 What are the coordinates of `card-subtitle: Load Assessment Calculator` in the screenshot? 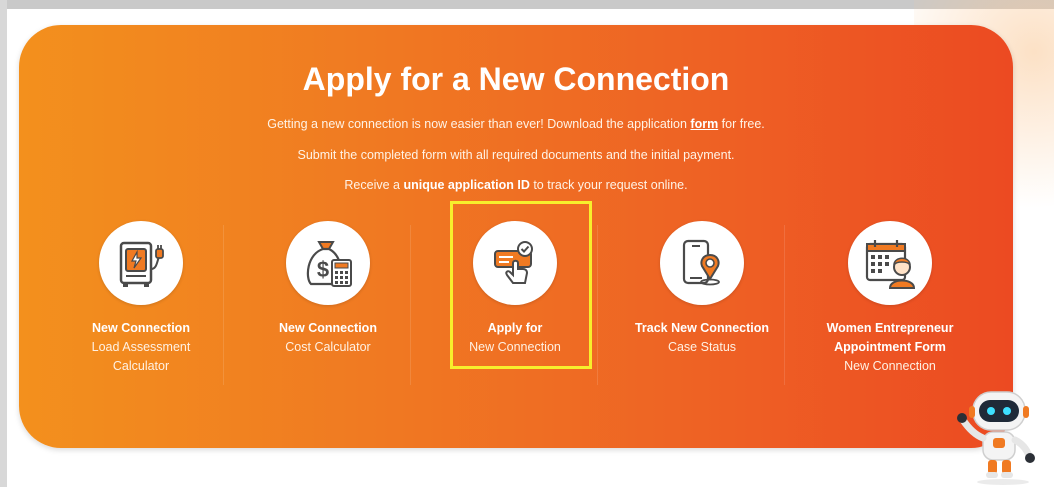 It's located at (141, 356).